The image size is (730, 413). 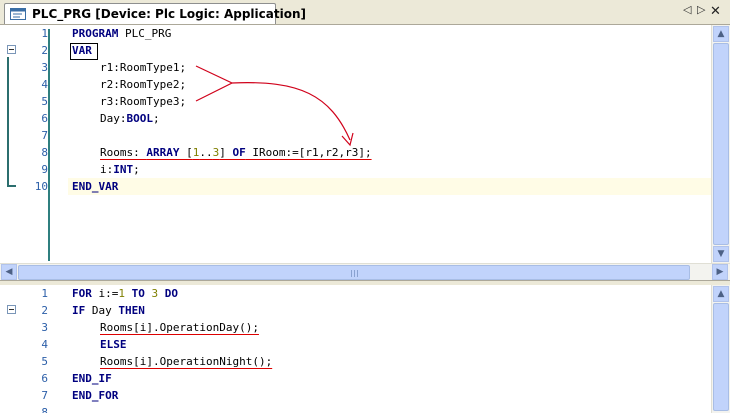 What do you see at coordinates (721, 254) in the screenshot?
I see `scroll-down-icon: ▼` at bounding box center [721, 254].